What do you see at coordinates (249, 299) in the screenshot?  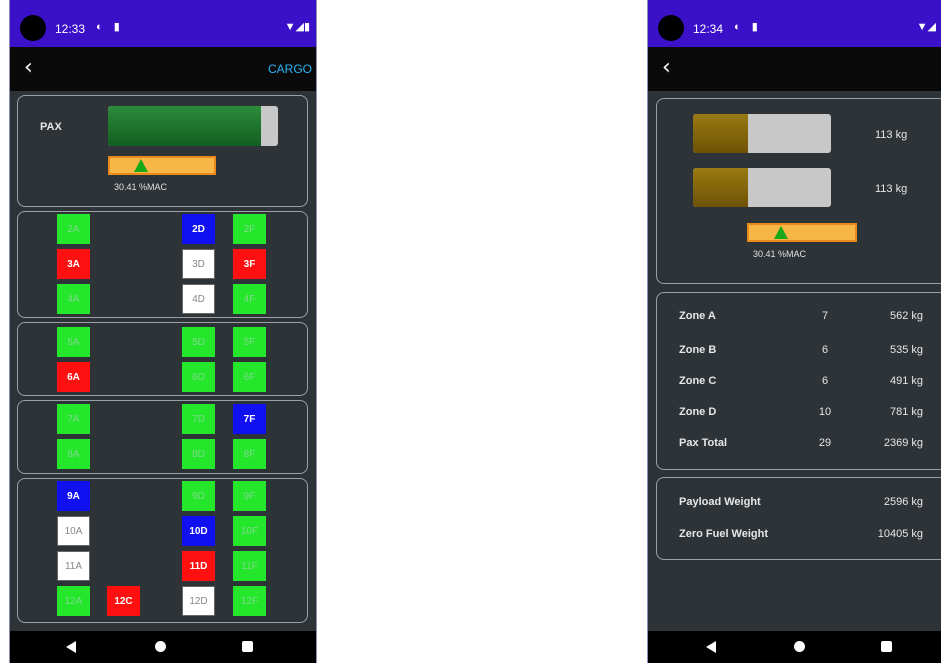 I see `seat-4f: 4F` at bounding box center [249, 299].